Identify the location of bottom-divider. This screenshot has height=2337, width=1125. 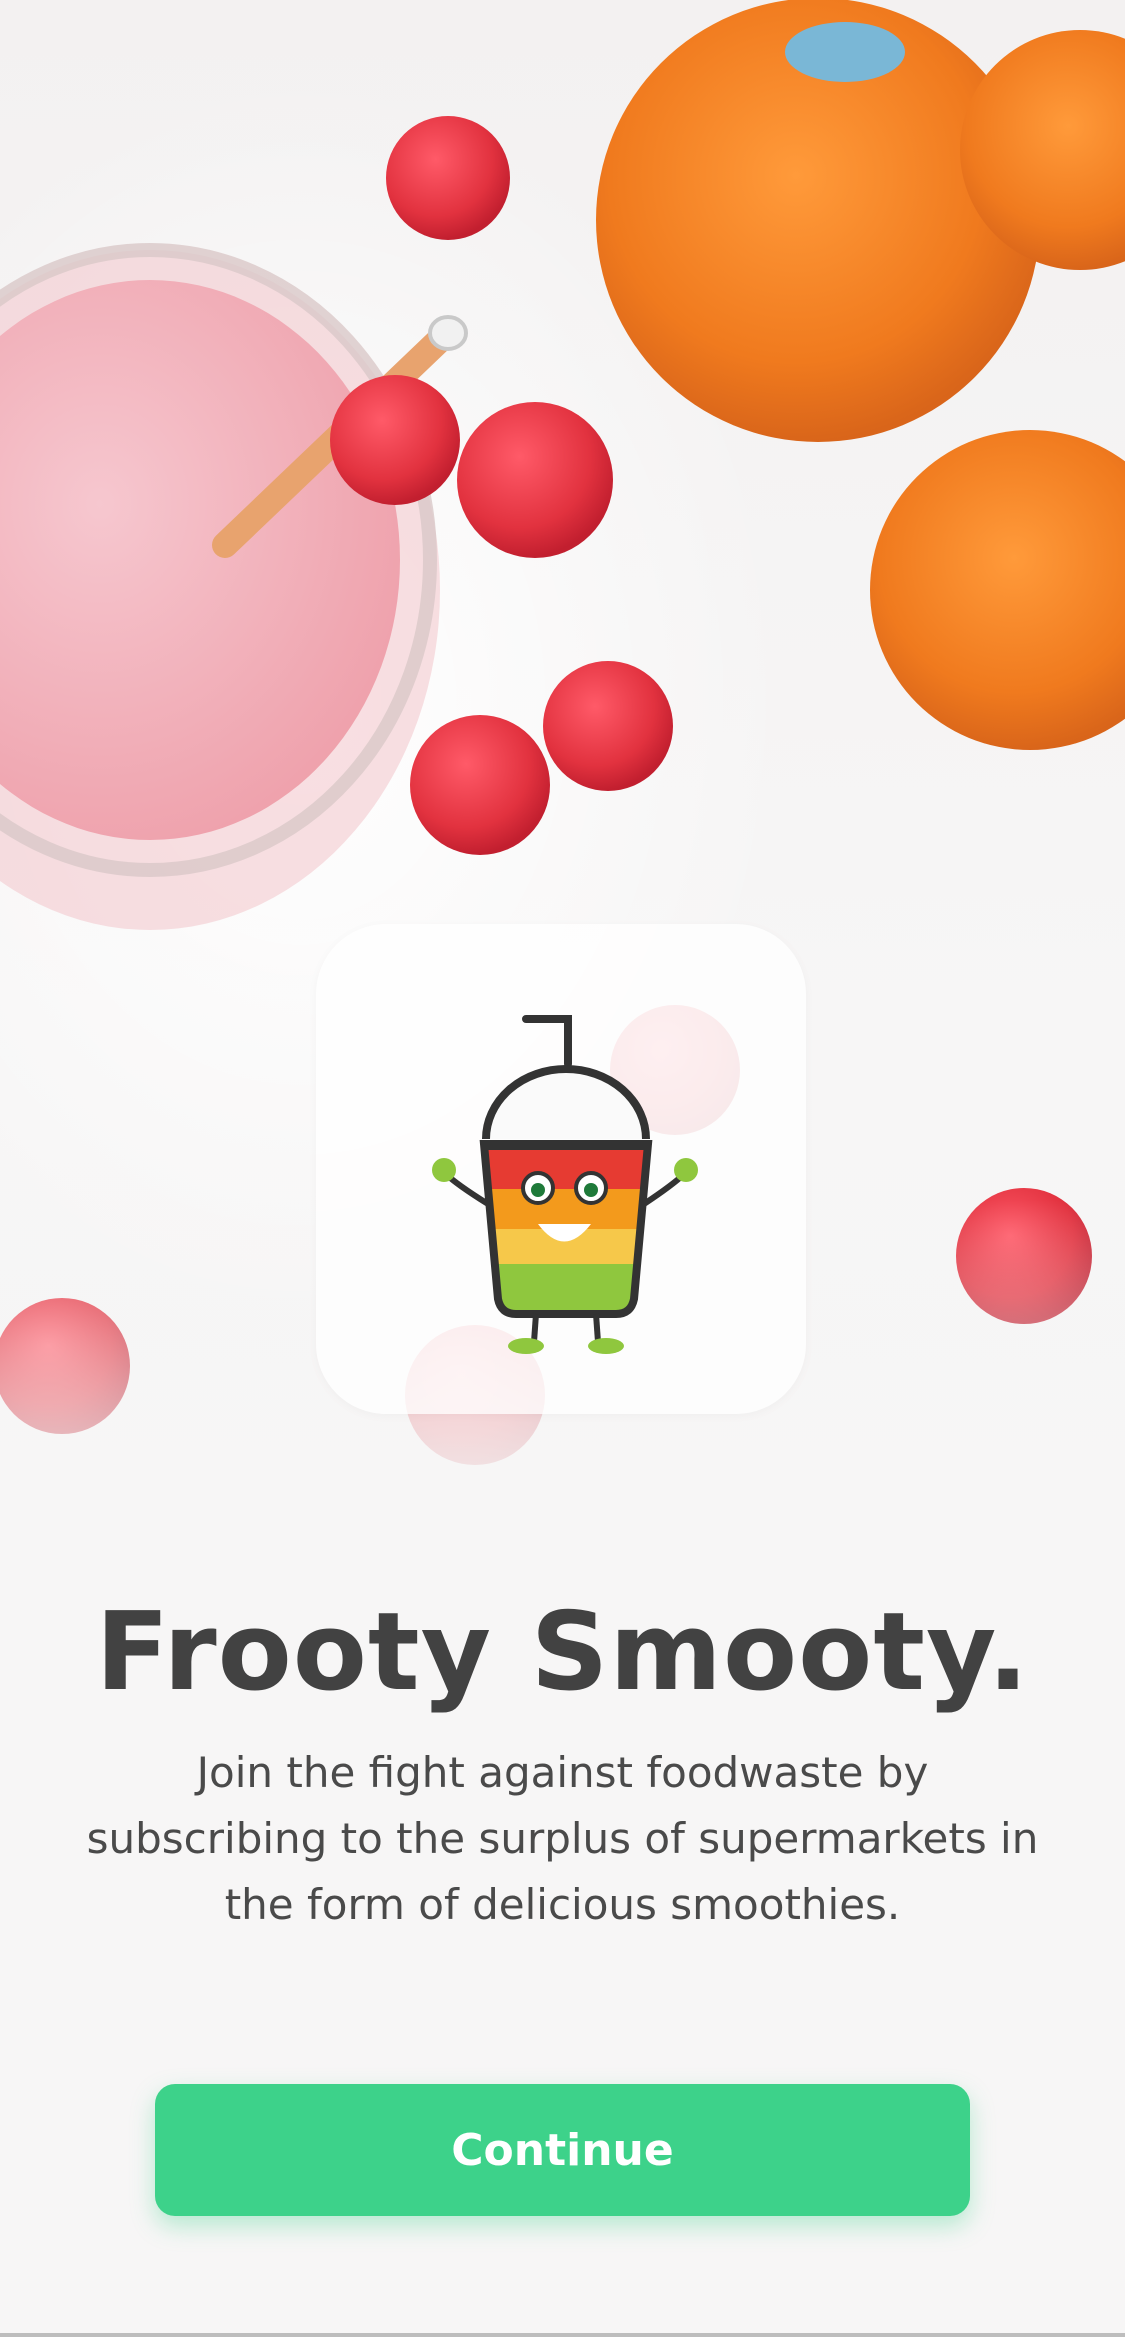
(562, 2335).